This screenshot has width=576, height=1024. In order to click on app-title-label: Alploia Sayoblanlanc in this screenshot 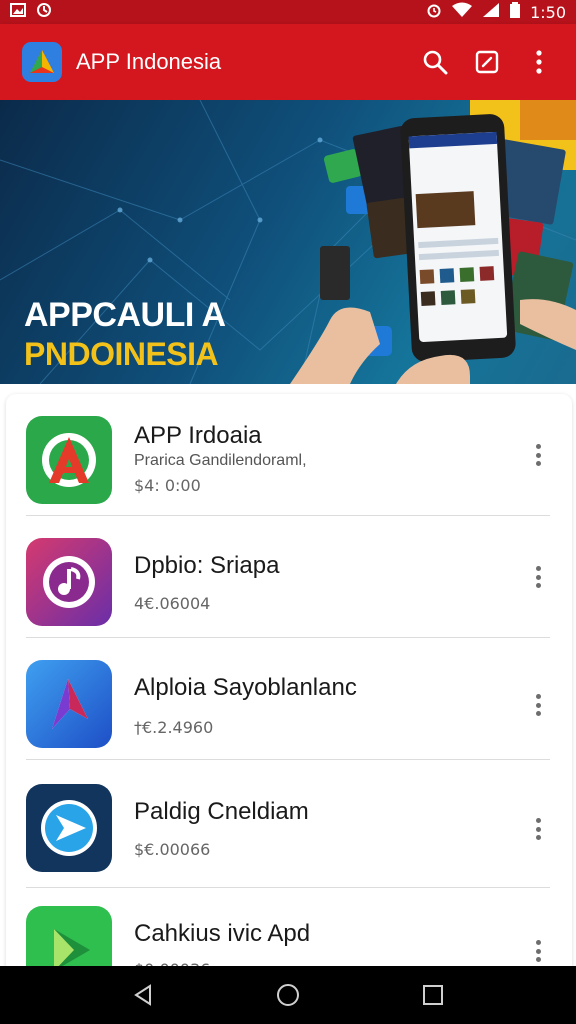, I will do `click(245, 687)`.